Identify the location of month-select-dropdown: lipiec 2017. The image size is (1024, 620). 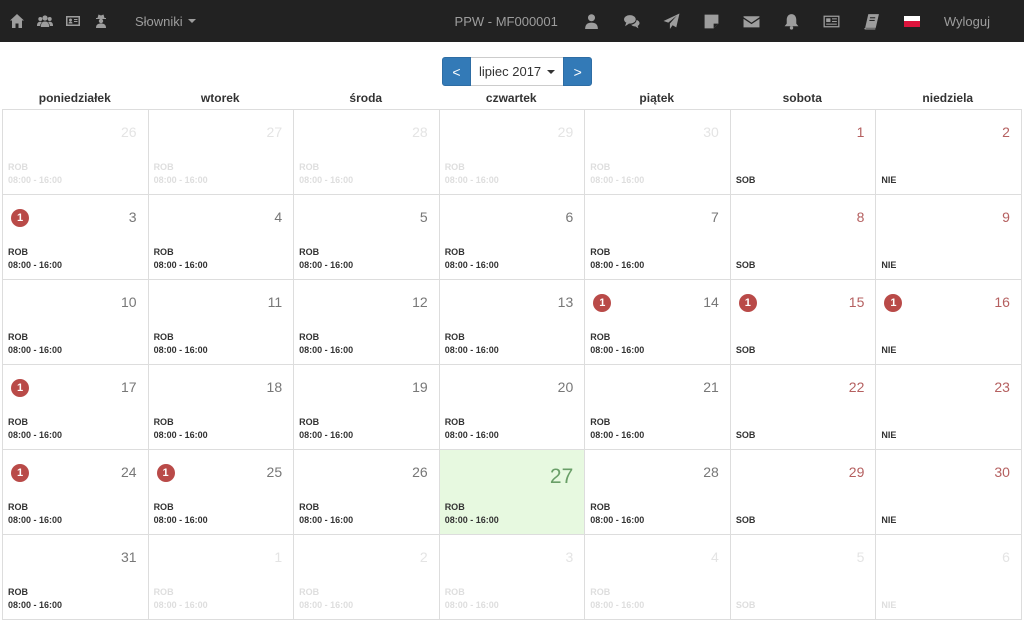
(517, 71).